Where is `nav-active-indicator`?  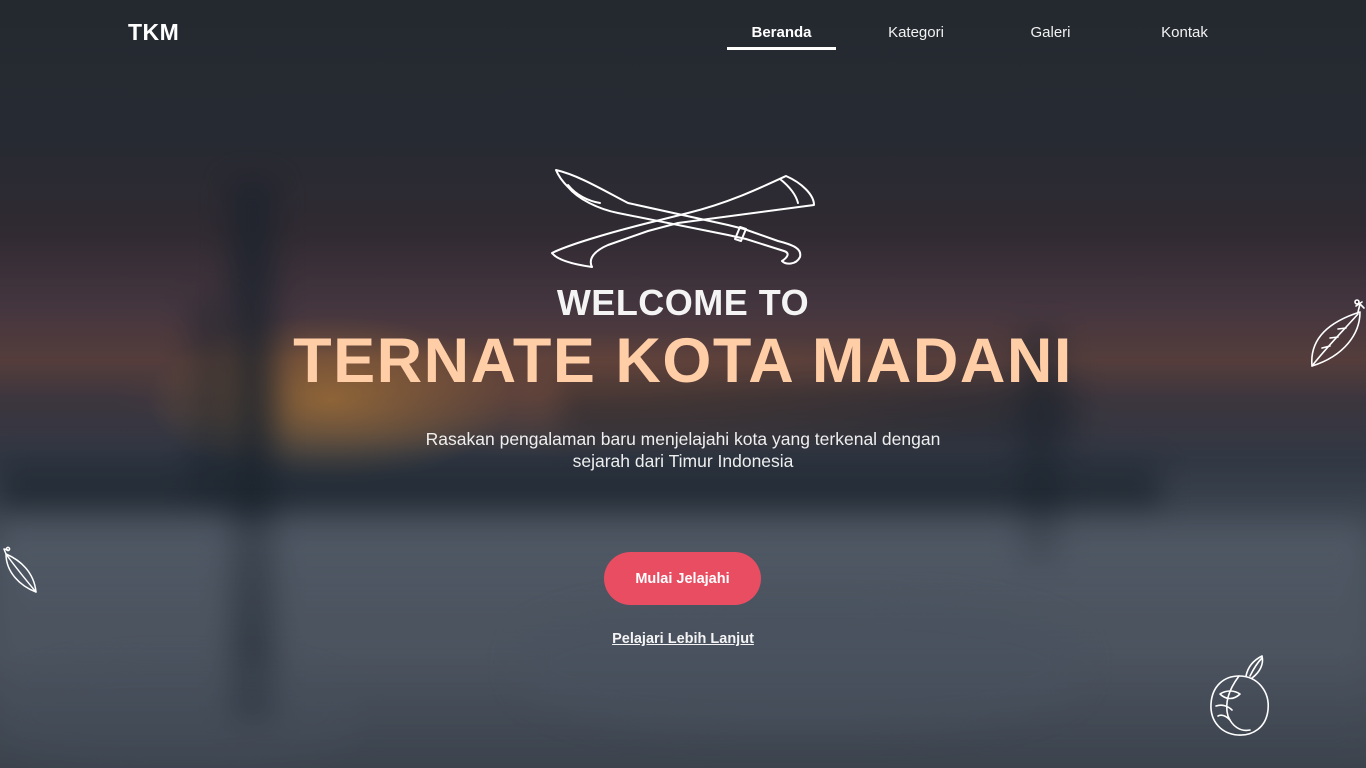 nav-active-indicator is located at coordinates (781, 48).